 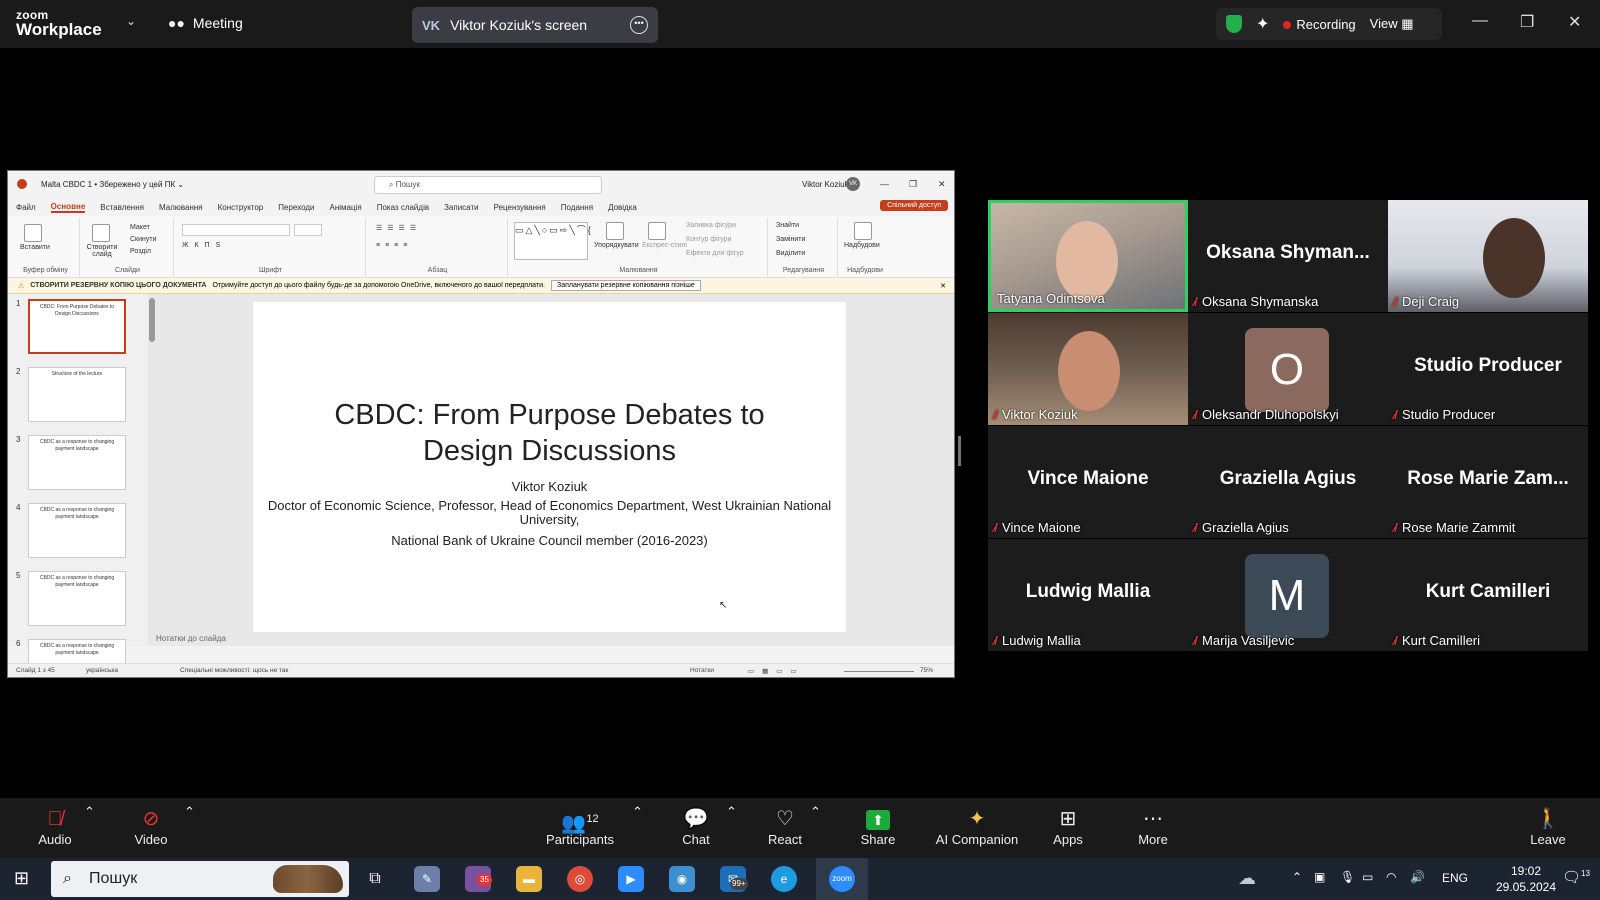 What do you see at coordinates (853, 184) in the screenshot?
I see `ppt-user-avatar: VK` at bounding box center [853, 184].